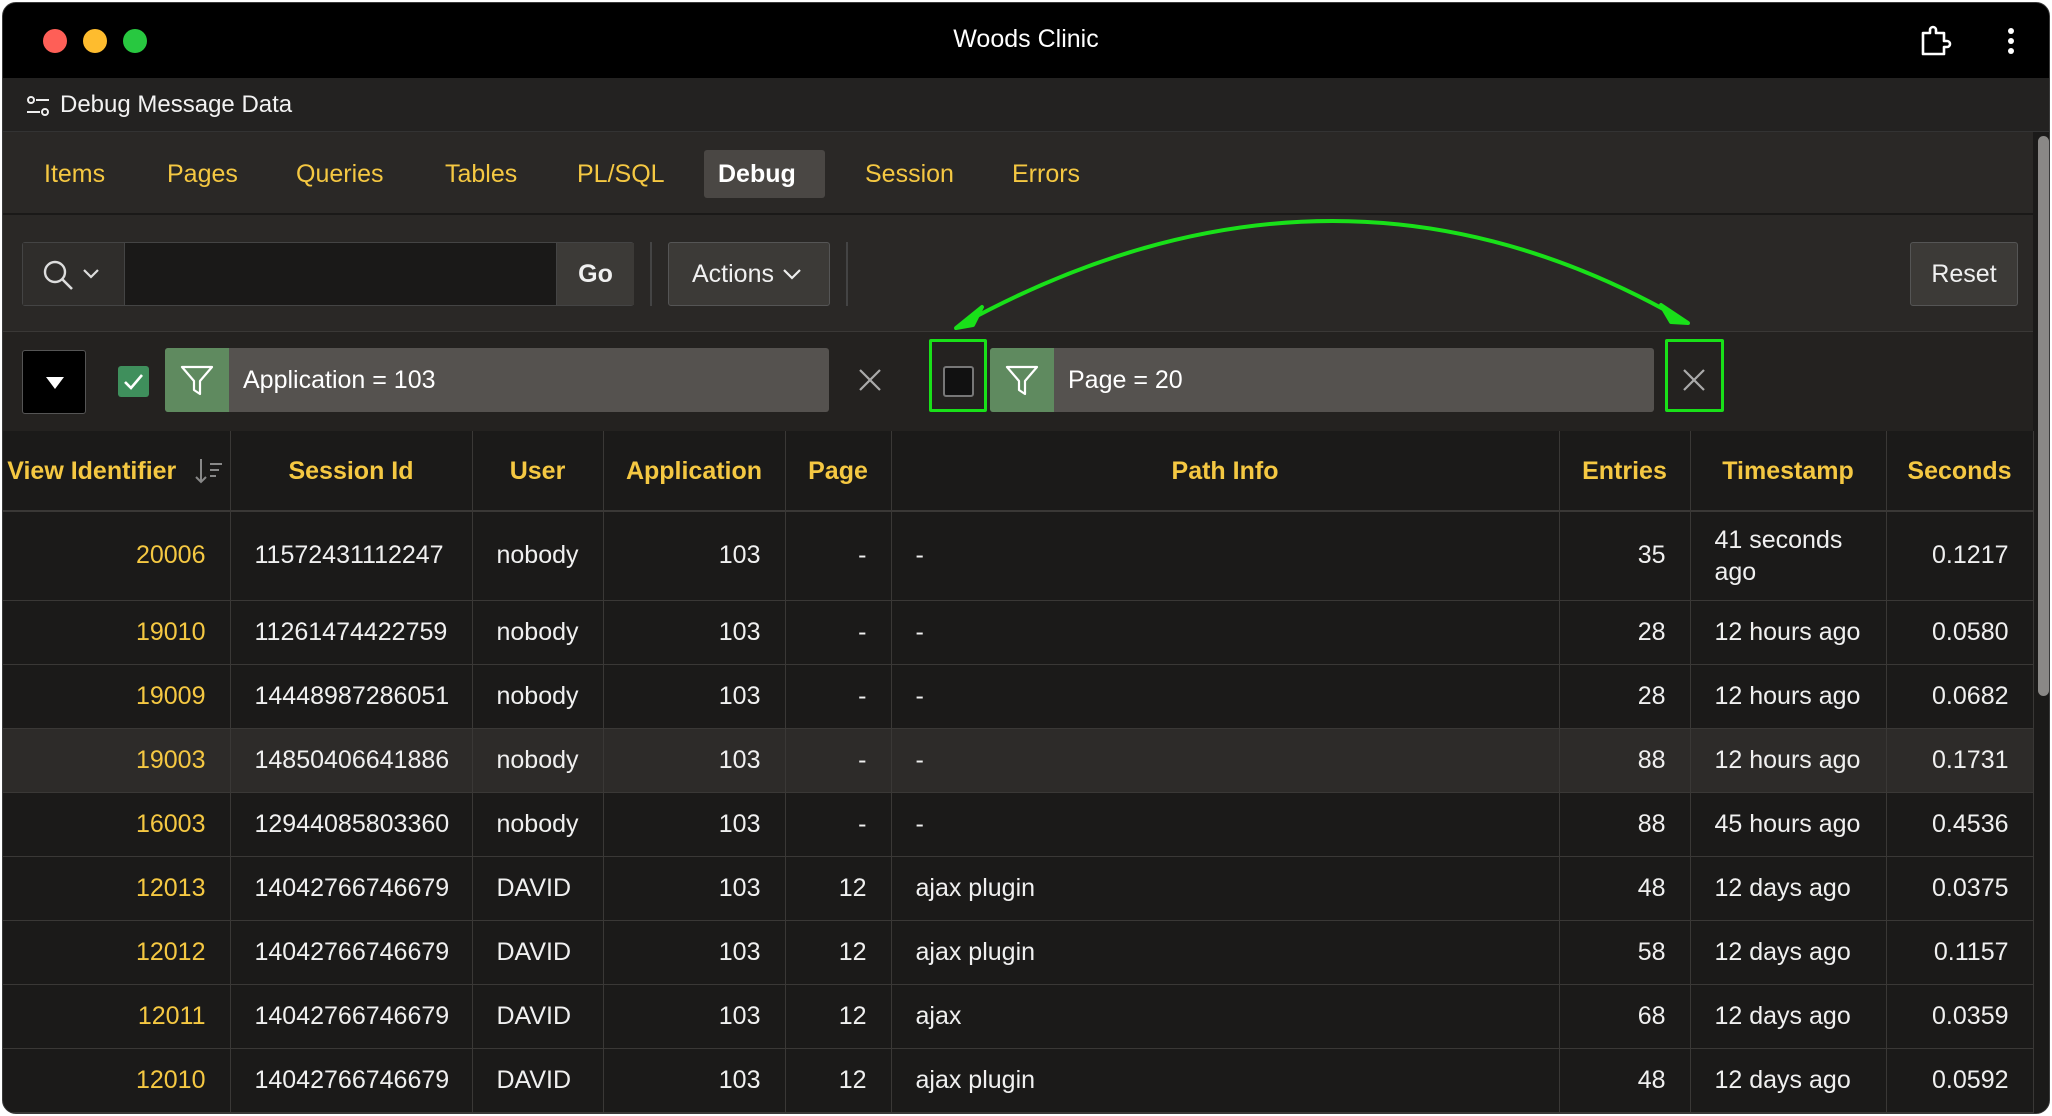  I want to click on view-id-link: 12013, so click(117, 888).